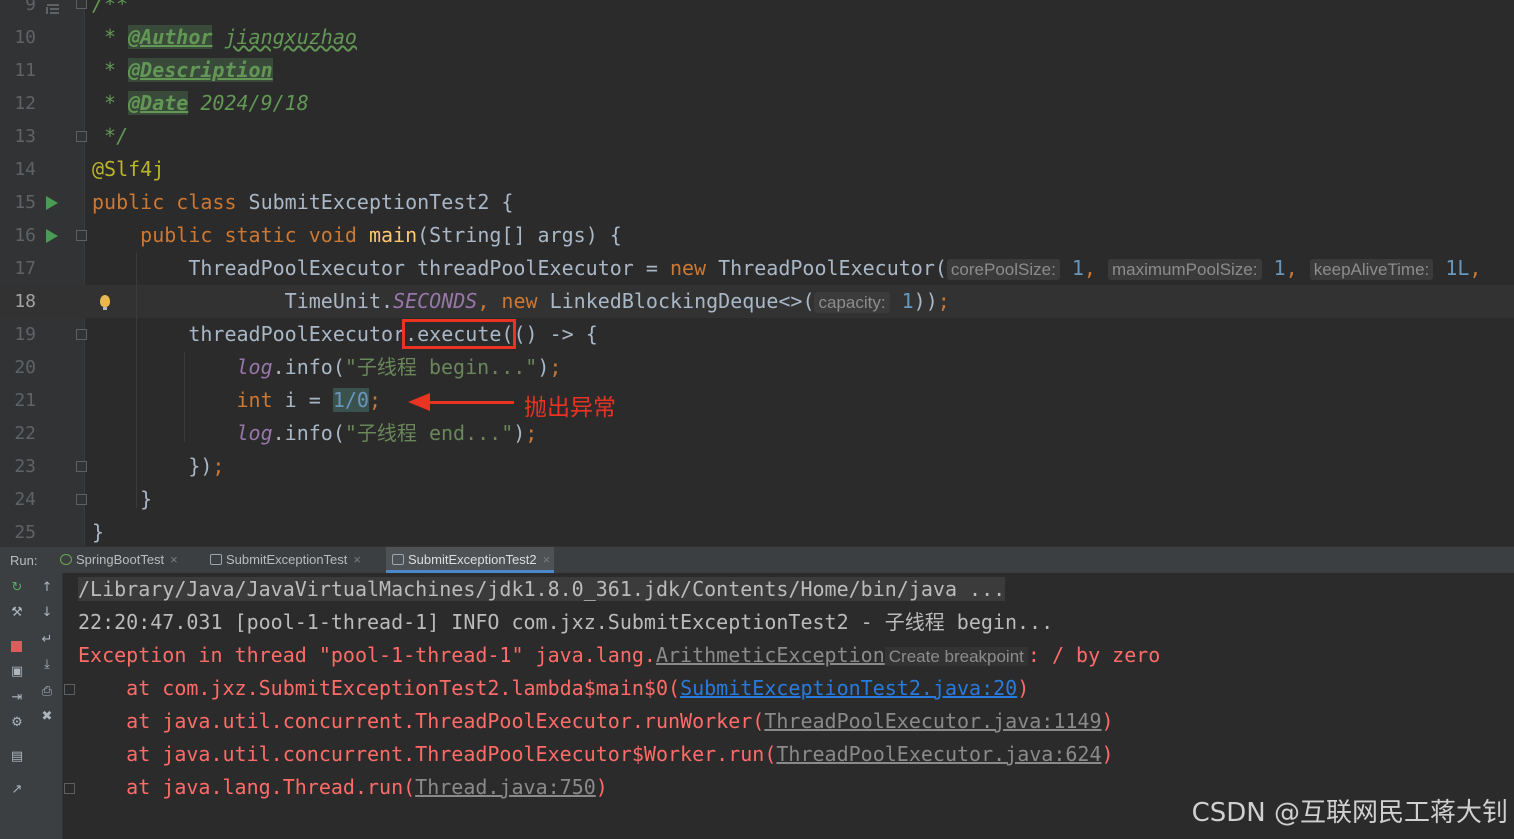 The image size is (1514, 839). I want to click on code-token: .info(, so click(308, 367).